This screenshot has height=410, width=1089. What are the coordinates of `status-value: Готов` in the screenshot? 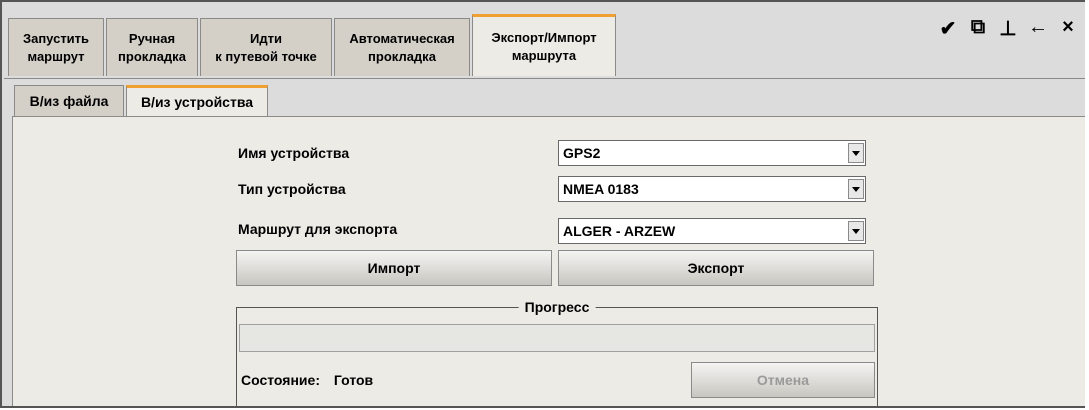 It's located at (353, 380).